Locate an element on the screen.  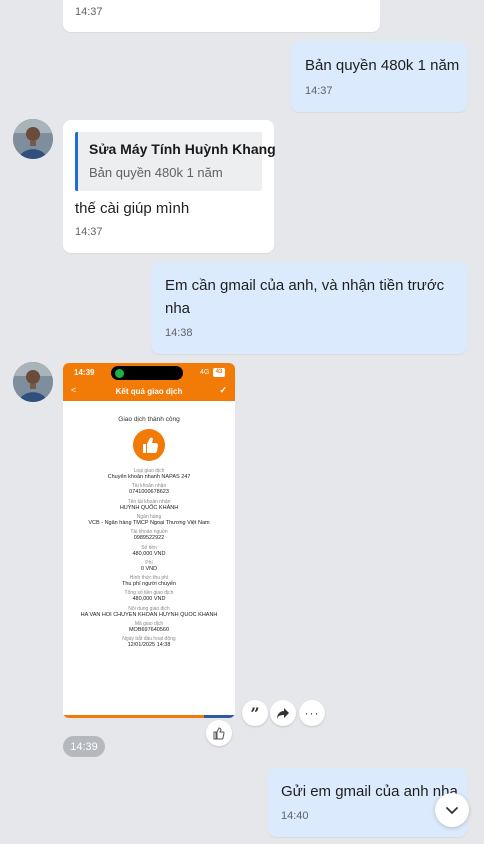
receipt-title: Kết quả giao dịch is located at coordinates (149, 391).